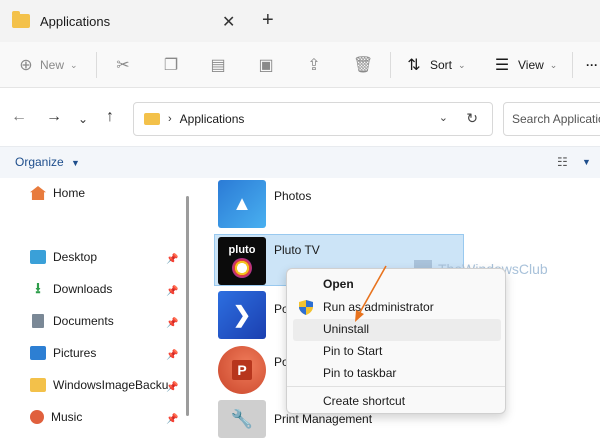 The image size is (600, 440). I want to click on pluto-tv-app-icon: pluto, so click(242, 261).